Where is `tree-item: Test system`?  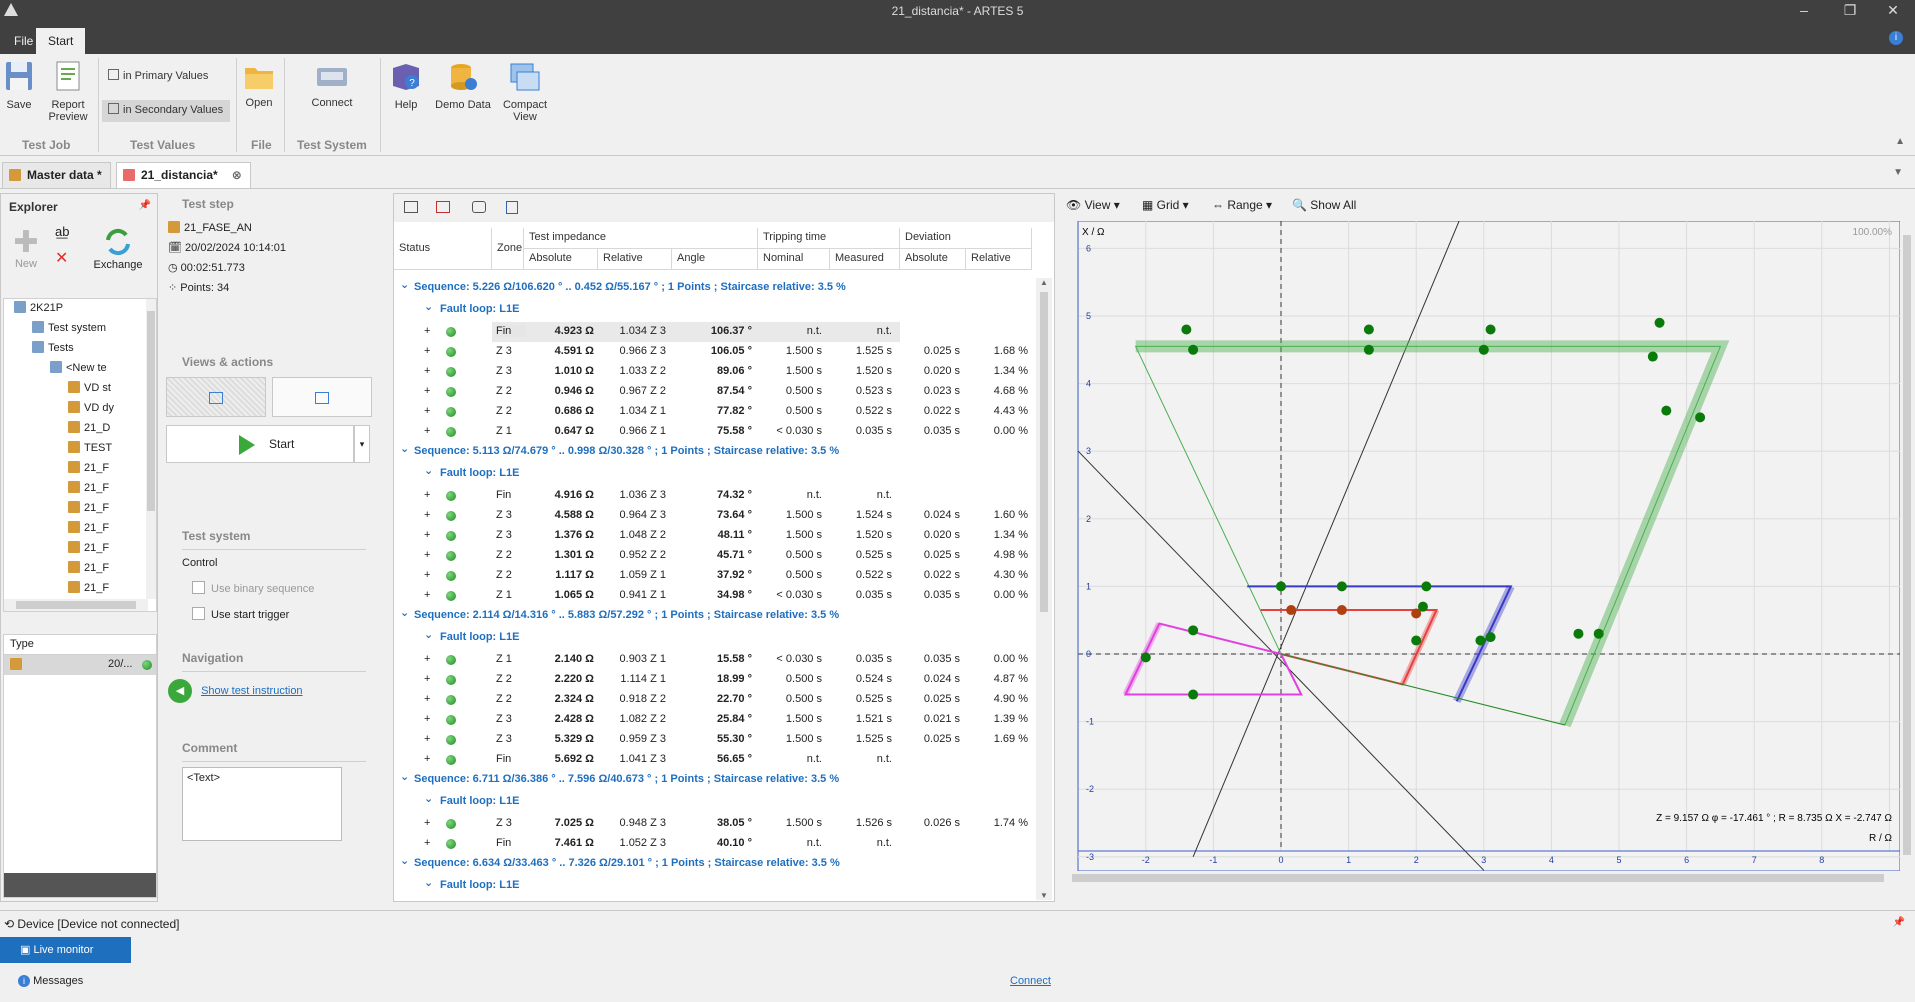
tree-item: Test system is located at coordinates (69, 327).